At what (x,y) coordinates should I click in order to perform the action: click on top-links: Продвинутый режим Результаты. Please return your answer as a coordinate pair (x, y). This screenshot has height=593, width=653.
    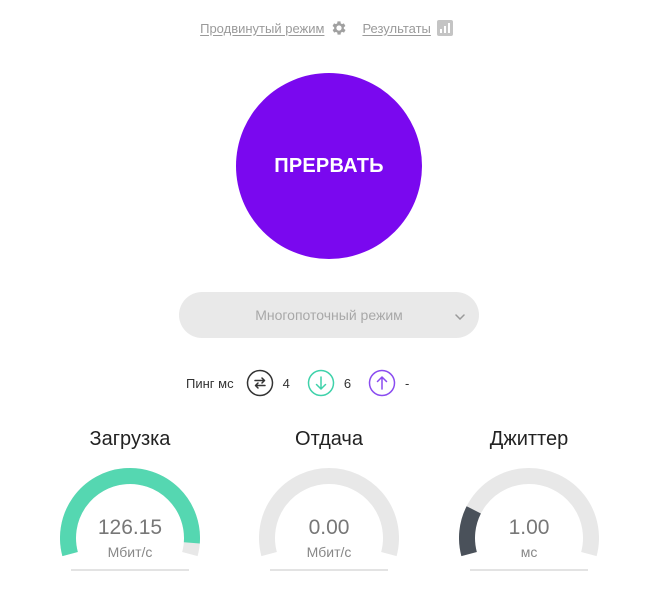
    Looking at the image, I should click on (326, 28).